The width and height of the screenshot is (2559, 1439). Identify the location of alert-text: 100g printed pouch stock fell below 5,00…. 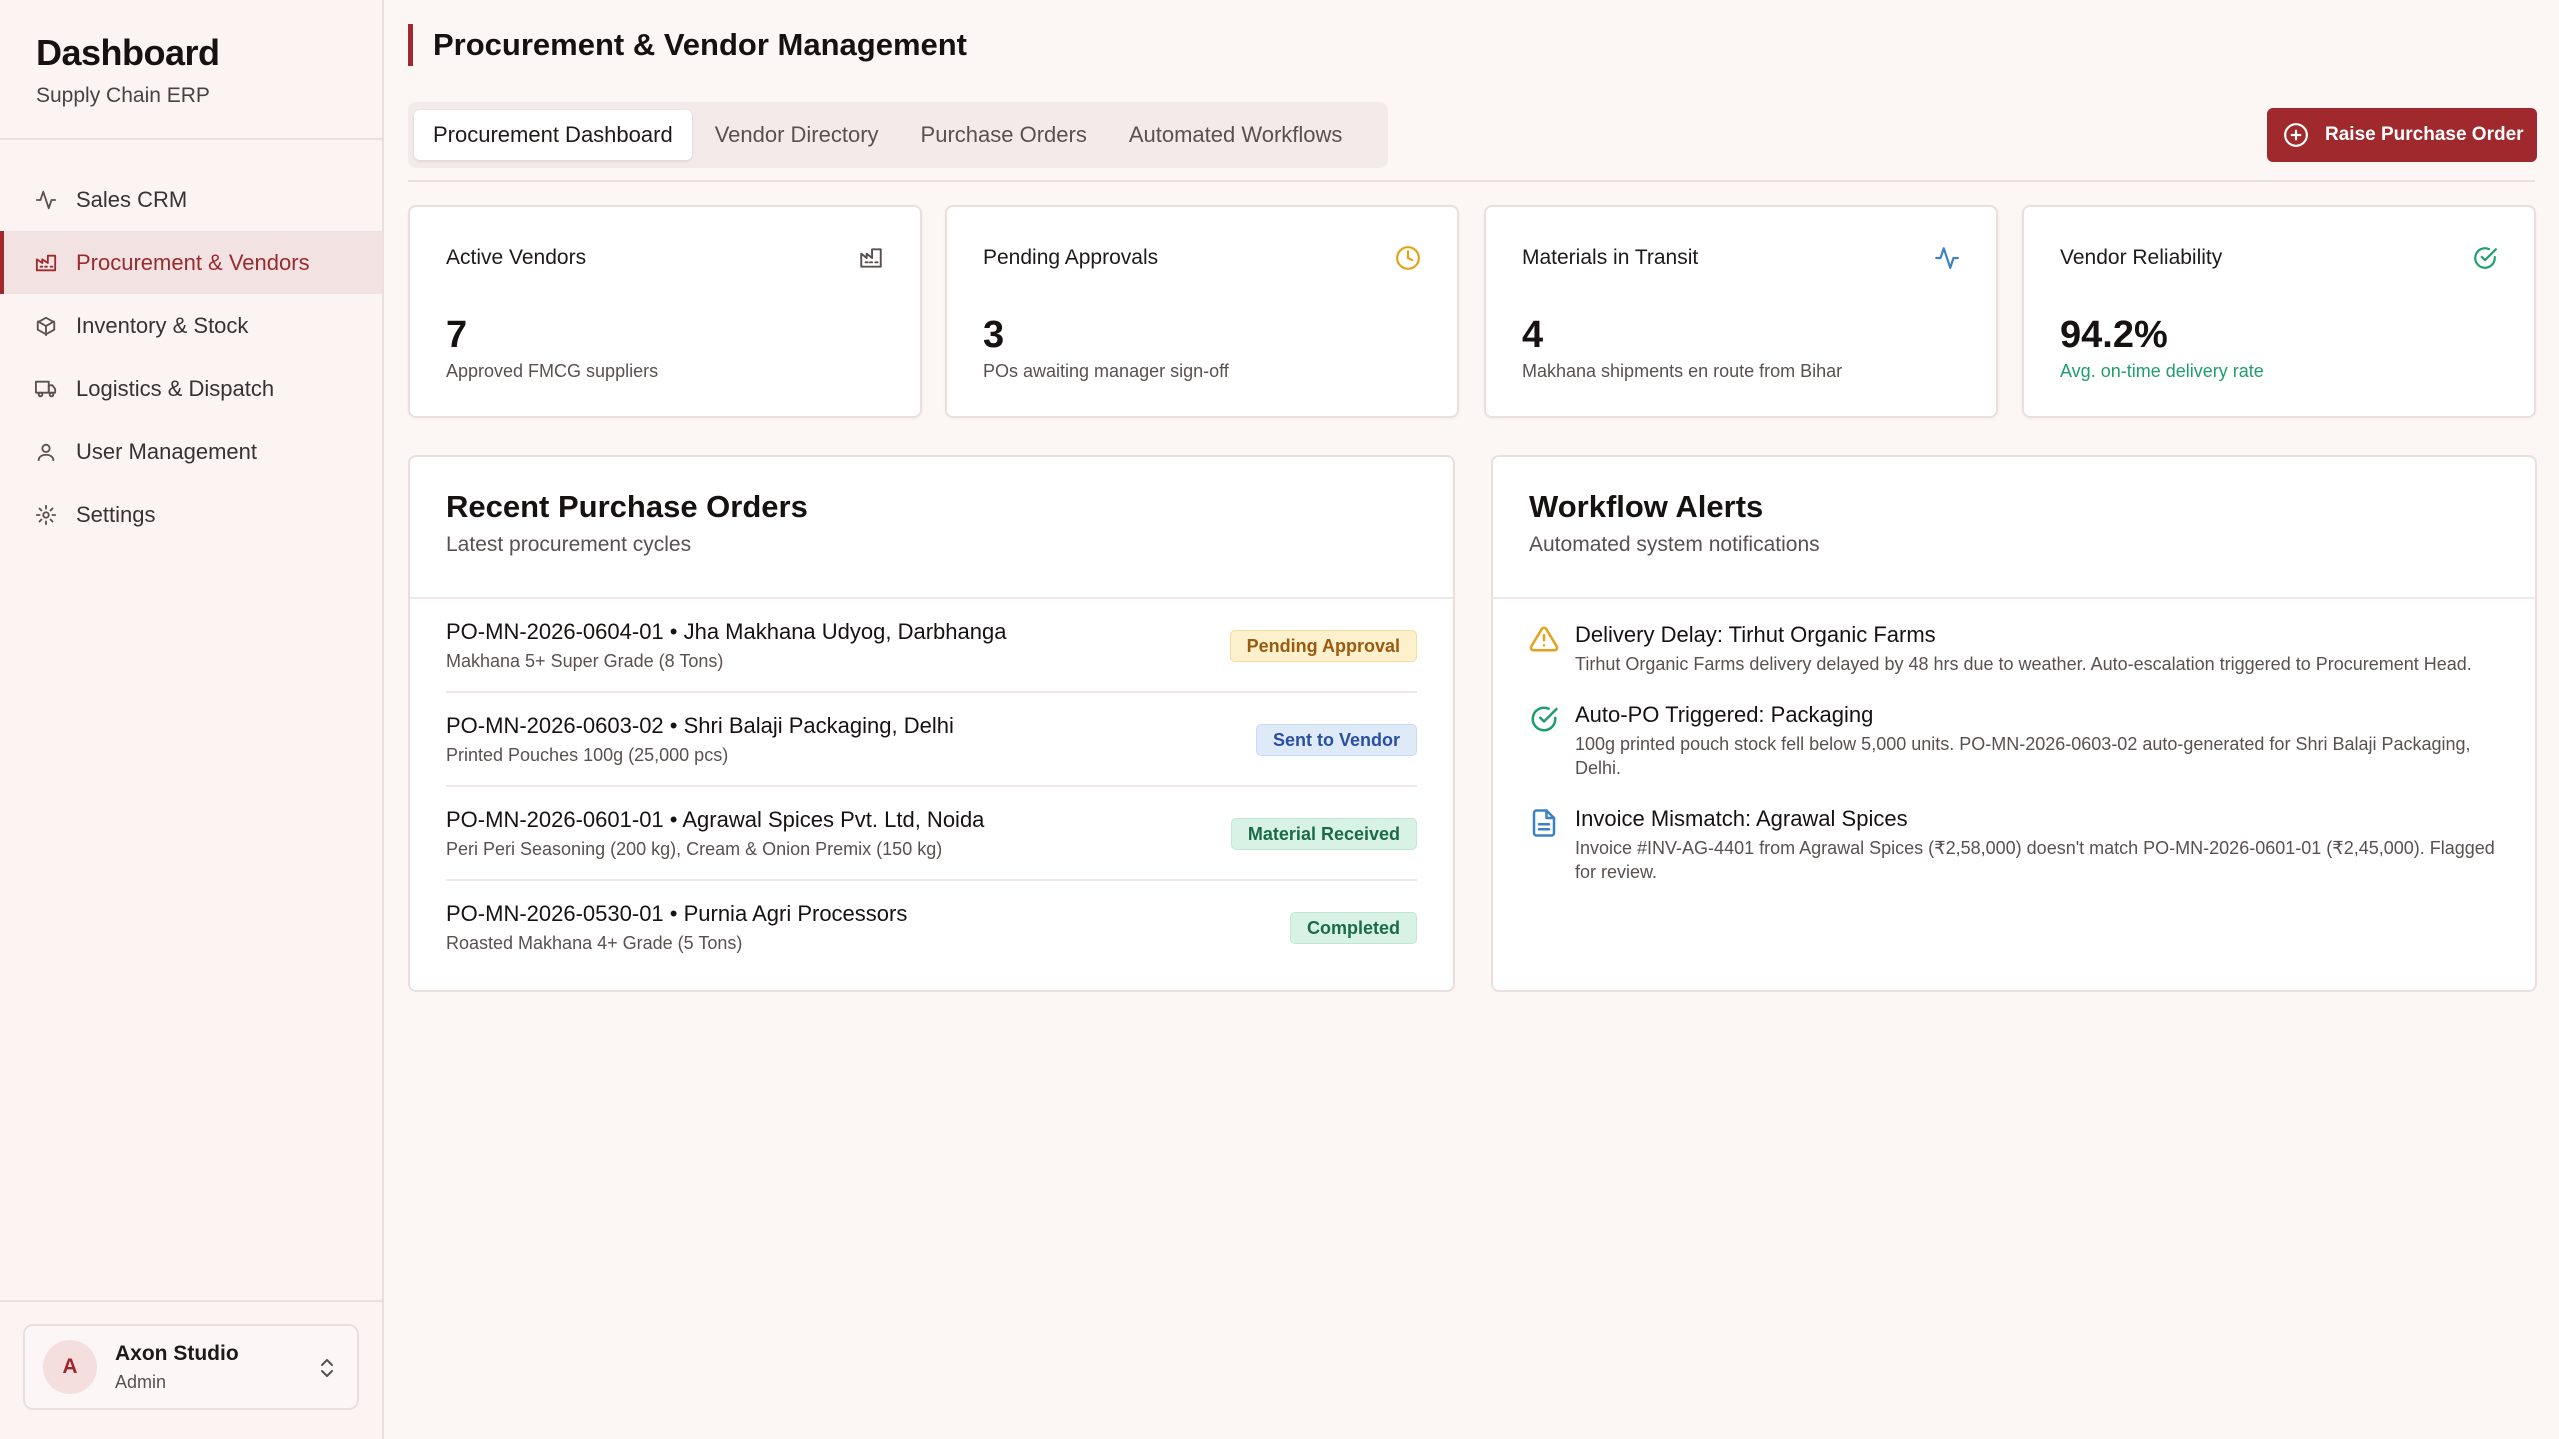
(2023, 756).